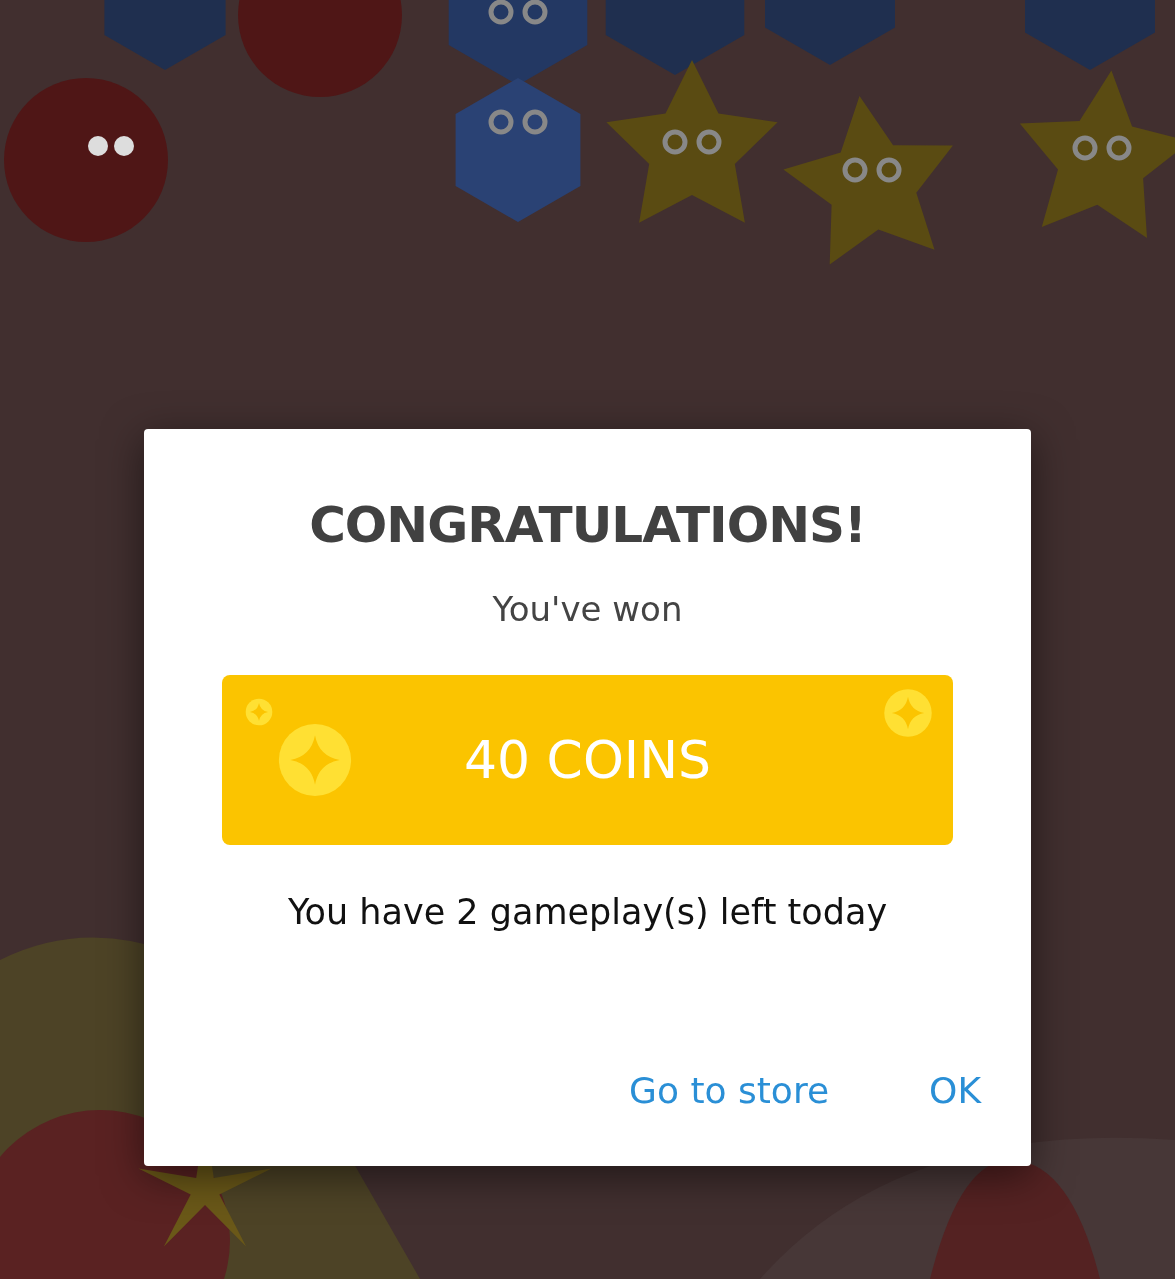  I want to click on dialog-title: CONGRATULATIONS!, so click(587, 525).